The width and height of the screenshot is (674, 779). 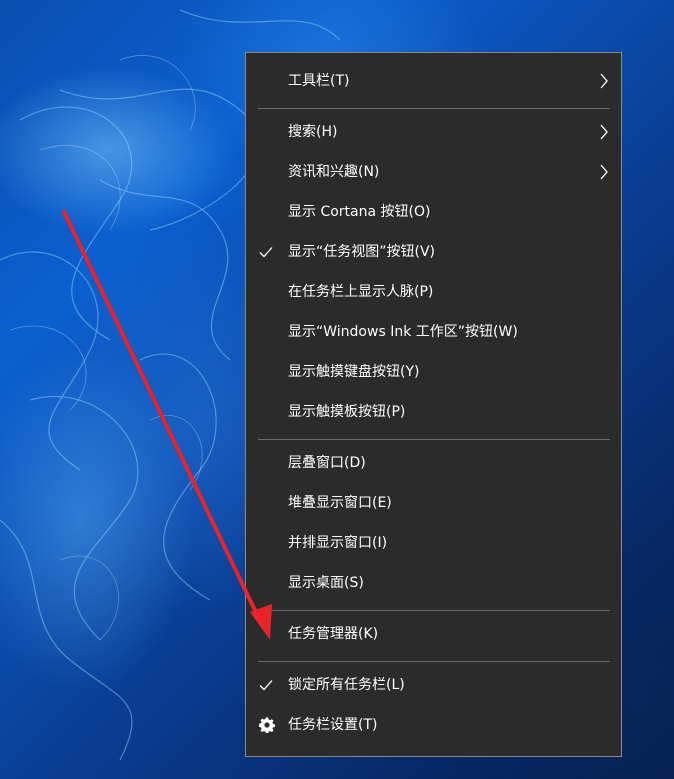 What do you see at coordinates (340, 503) in the screenshot?
I see `menu-item-label: 堆叠显示窗口(E)` at bounding box center [340, 503].